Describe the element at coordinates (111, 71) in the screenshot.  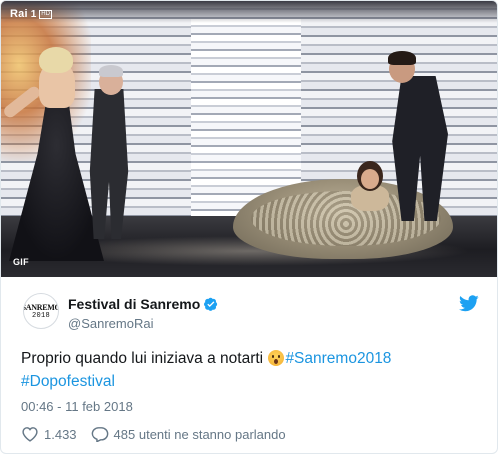
I see `host-hair` at that location.